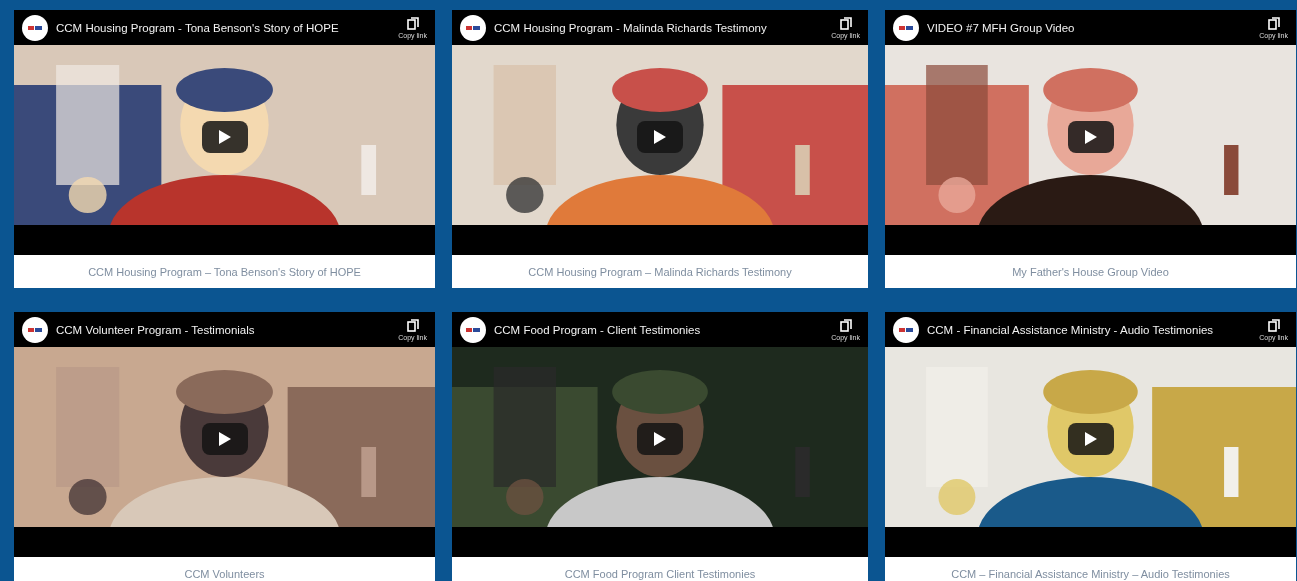 Image resolution: width=1297 pixels, height=581 pixels. Describe the element at coordinates (224, 272) in the screenshot. I see `video-caption: CCM Housing Program – Tona Benson's Story of HOPE` at that location.